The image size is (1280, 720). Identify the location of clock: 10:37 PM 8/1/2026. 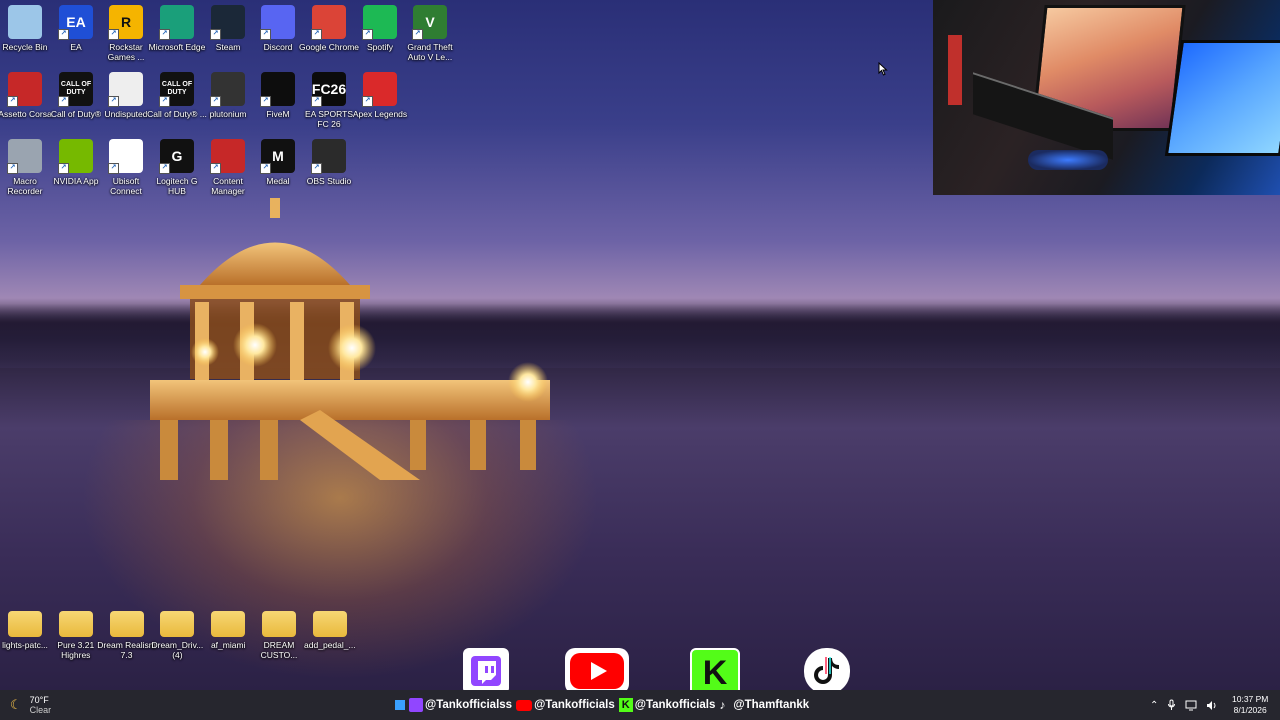
(1250, 705).